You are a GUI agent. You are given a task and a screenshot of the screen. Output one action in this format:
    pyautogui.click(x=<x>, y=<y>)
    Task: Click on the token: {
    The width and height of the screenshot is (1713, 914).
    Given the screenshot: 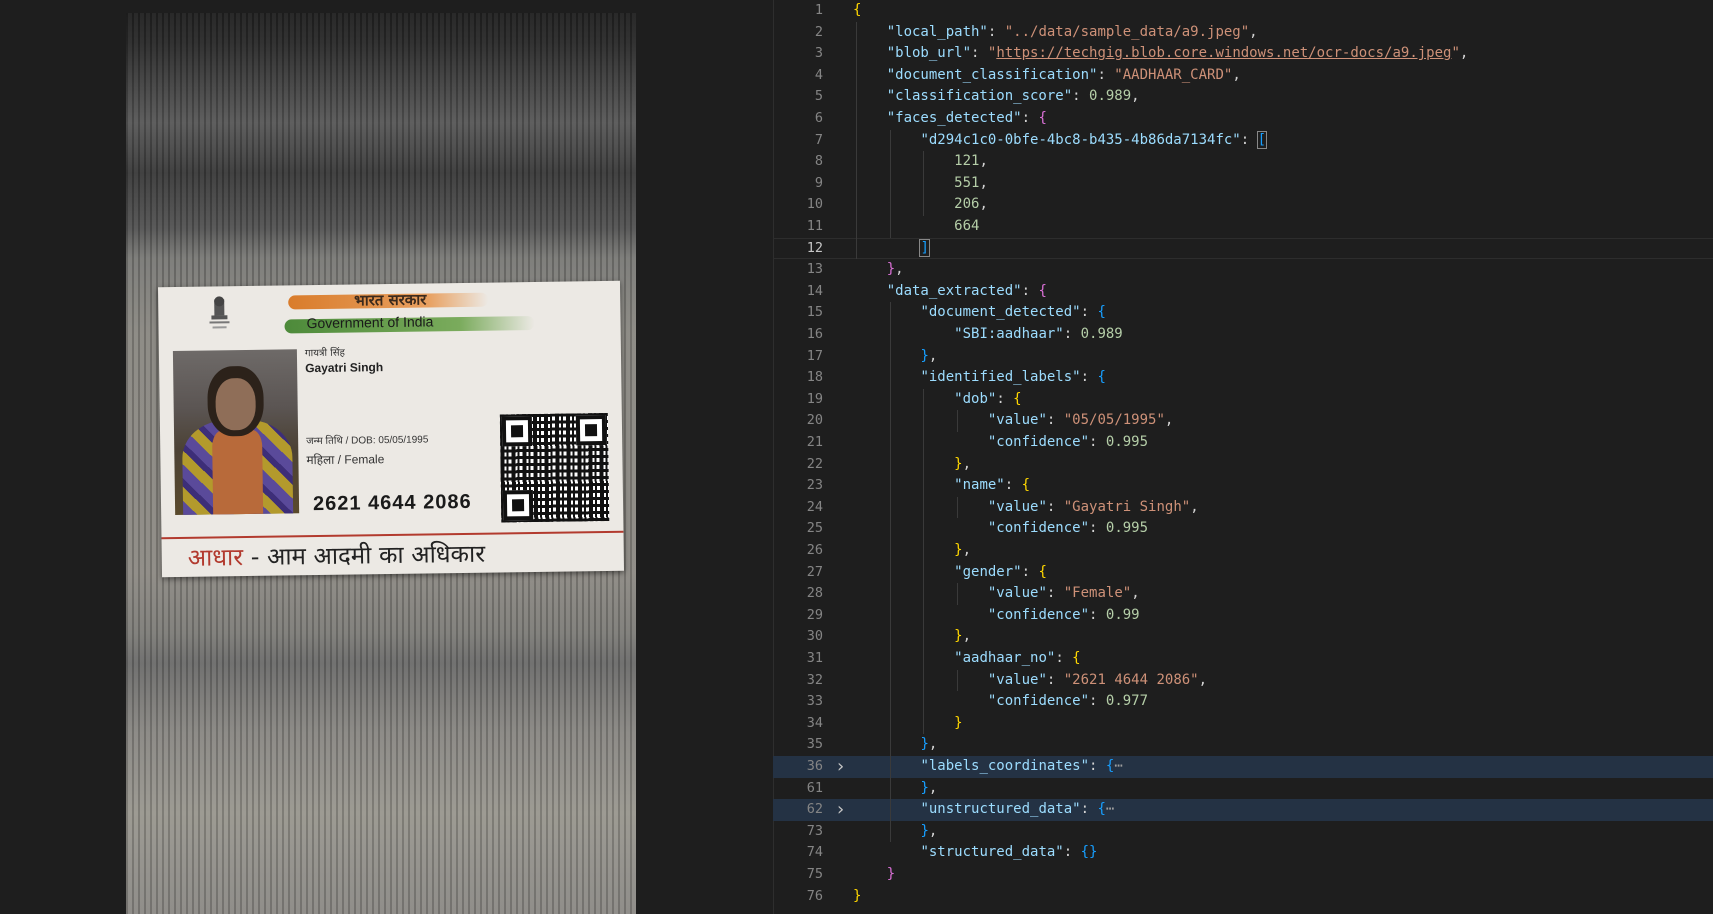 What is the action you would take?
    pyautogui.click(x=1042, y=290)
    